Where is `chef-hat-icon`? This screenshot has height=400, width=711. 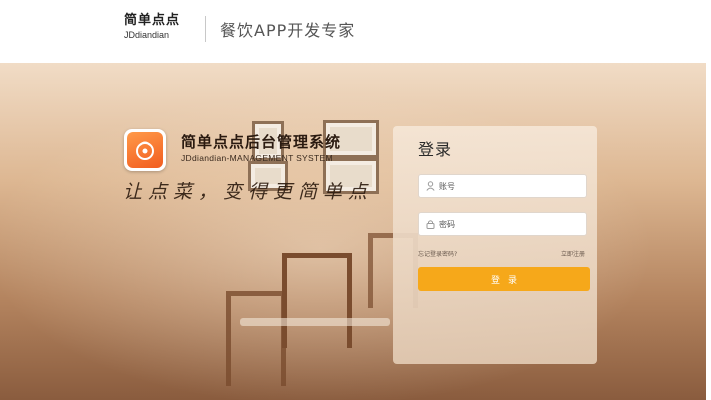
chef-hat-icon is located at coordinates (145, 150).